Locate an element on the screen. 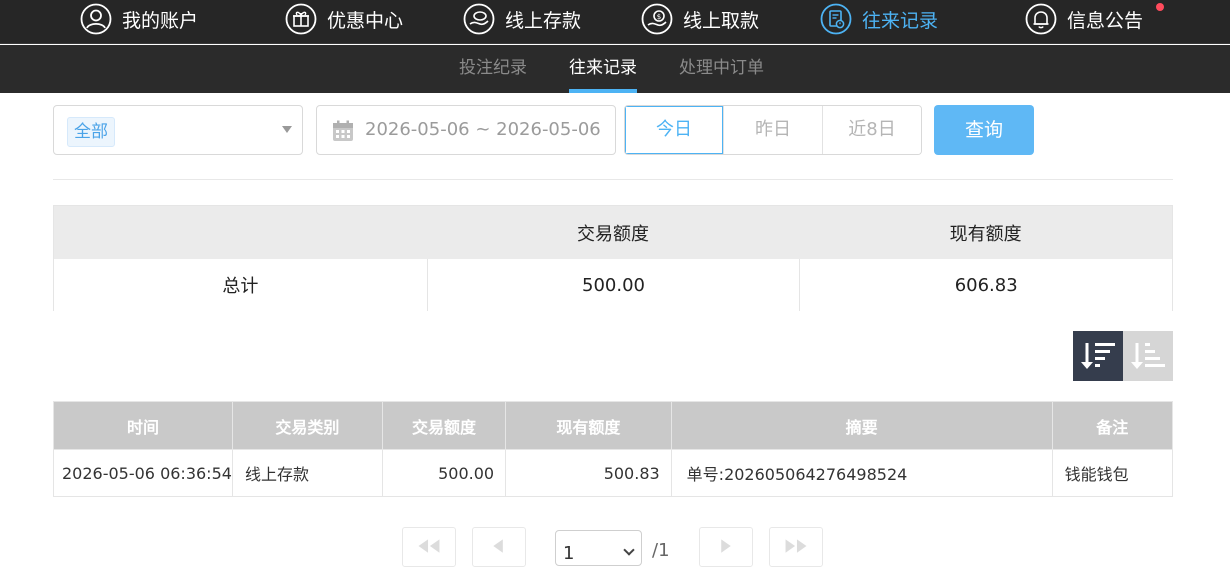 This screenshot has width=1230, height=580. quick-date-group: 今日 昨日 近8日 is located at coordinates (773, 130).